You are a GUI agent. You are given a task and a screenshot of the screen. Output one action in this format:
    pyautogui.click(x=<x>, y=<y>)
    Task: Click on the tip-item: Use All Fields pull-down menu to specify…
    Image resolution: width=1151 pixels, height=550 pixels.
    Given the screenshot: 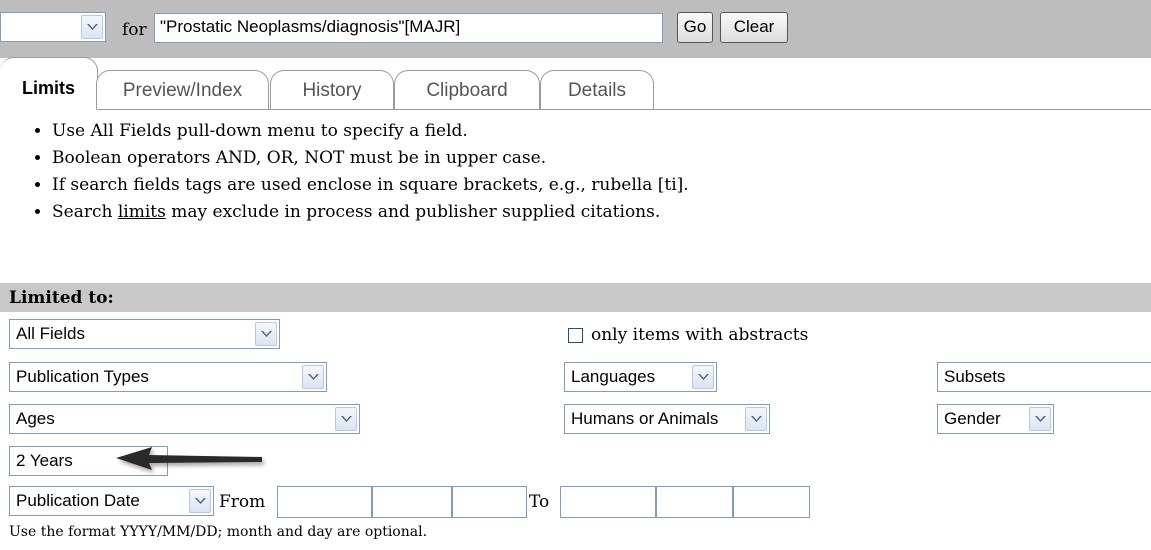 What is the action you would take?
    pyautogui.click(x=370, y=131)
    